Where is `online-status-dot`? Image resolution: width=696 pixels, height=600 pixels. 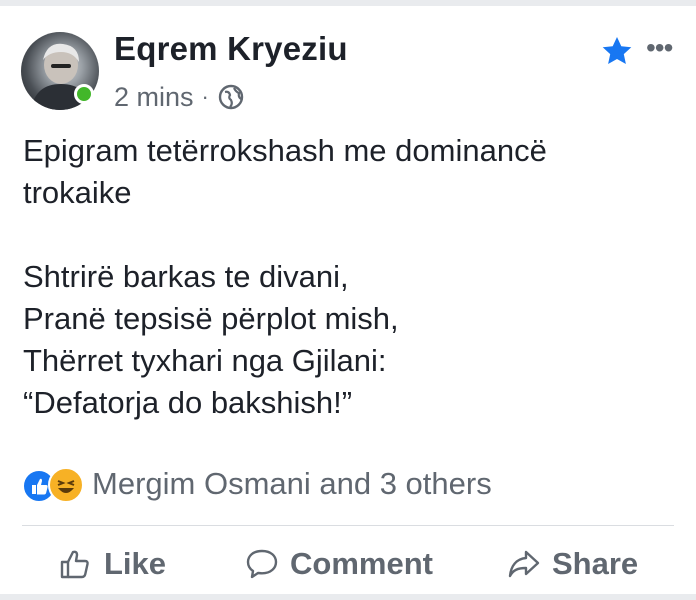
online-status-dot is located at coordinates (84, 94).